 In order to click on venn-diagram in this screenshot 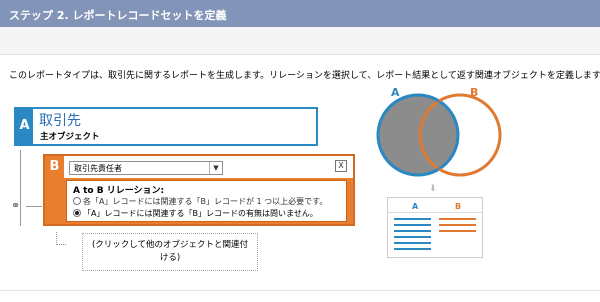, I will do `click(439, 135)`.